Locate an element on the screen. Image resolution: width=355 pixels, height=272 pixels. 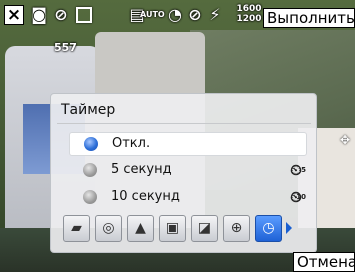
brightness-icon: ◪ is located at coordinates (204, 228).